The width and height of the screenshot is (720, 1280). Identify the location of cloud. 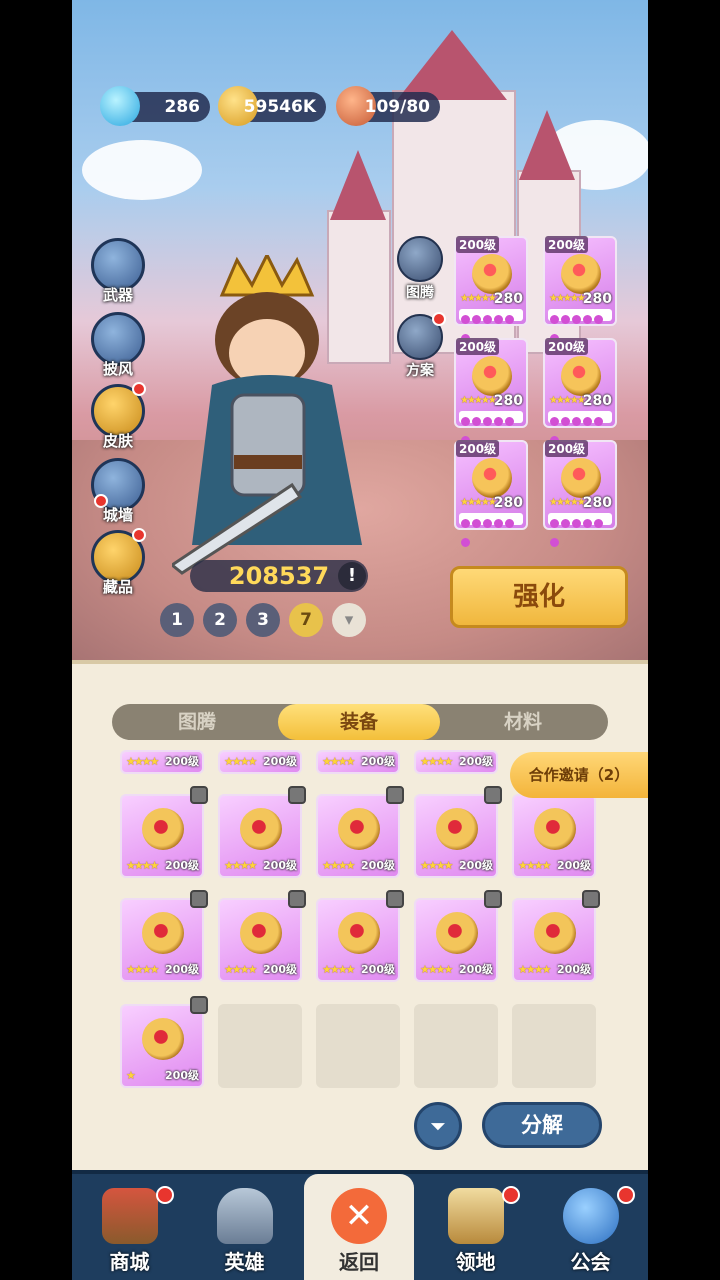
(142, 170).